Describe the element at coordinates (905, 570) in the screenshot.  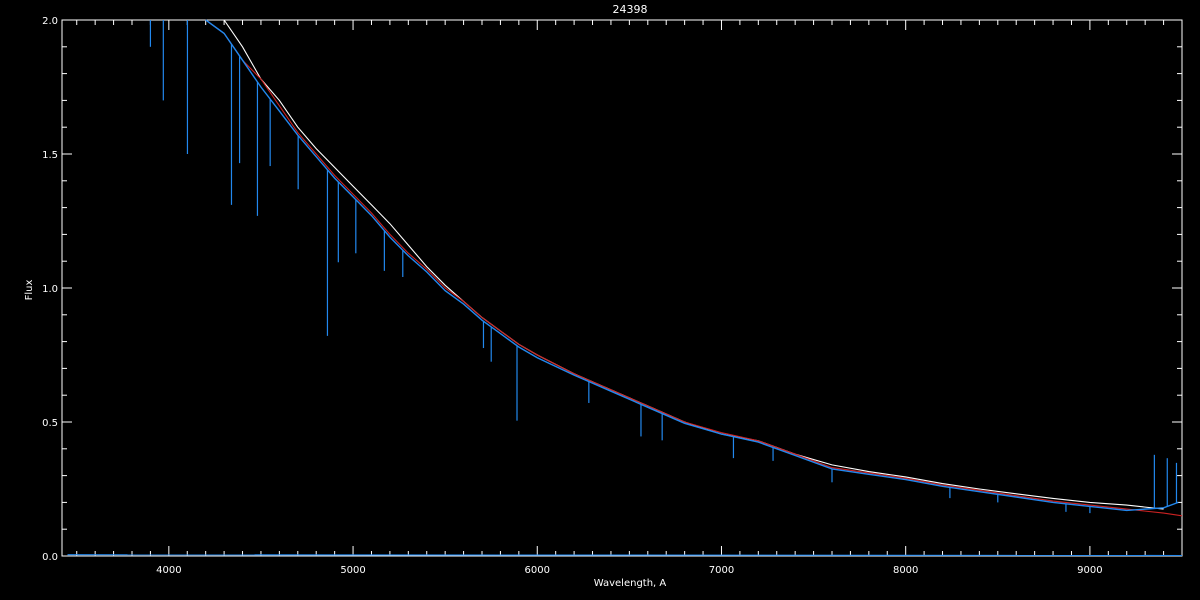
I see `x-tick-label: 8000` at that location.